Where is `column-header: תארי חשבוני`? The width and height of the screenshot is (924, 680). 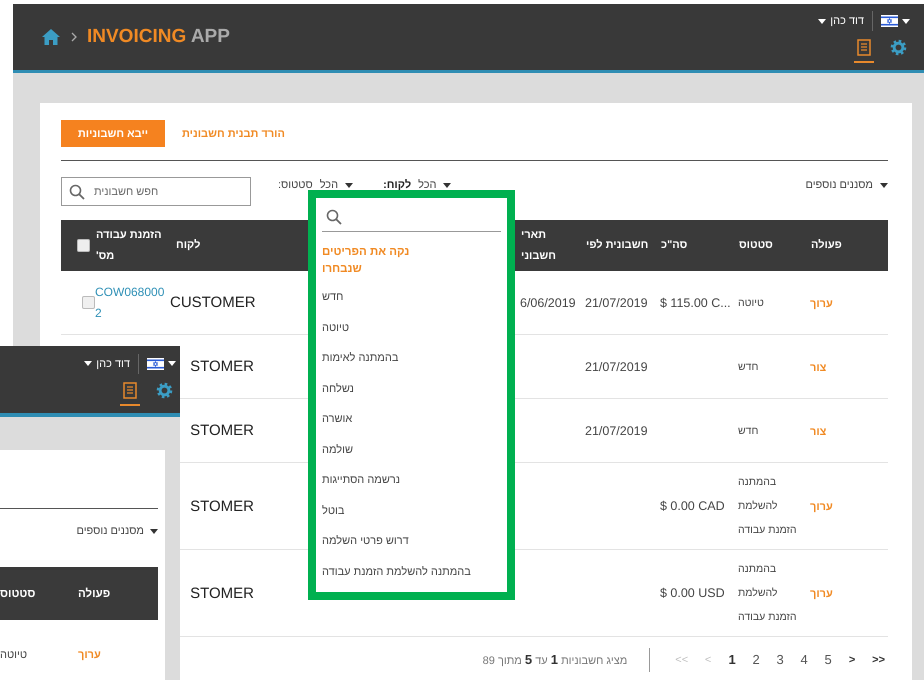 column-header: תארי חשבוני is located at coordinates (539, 246).